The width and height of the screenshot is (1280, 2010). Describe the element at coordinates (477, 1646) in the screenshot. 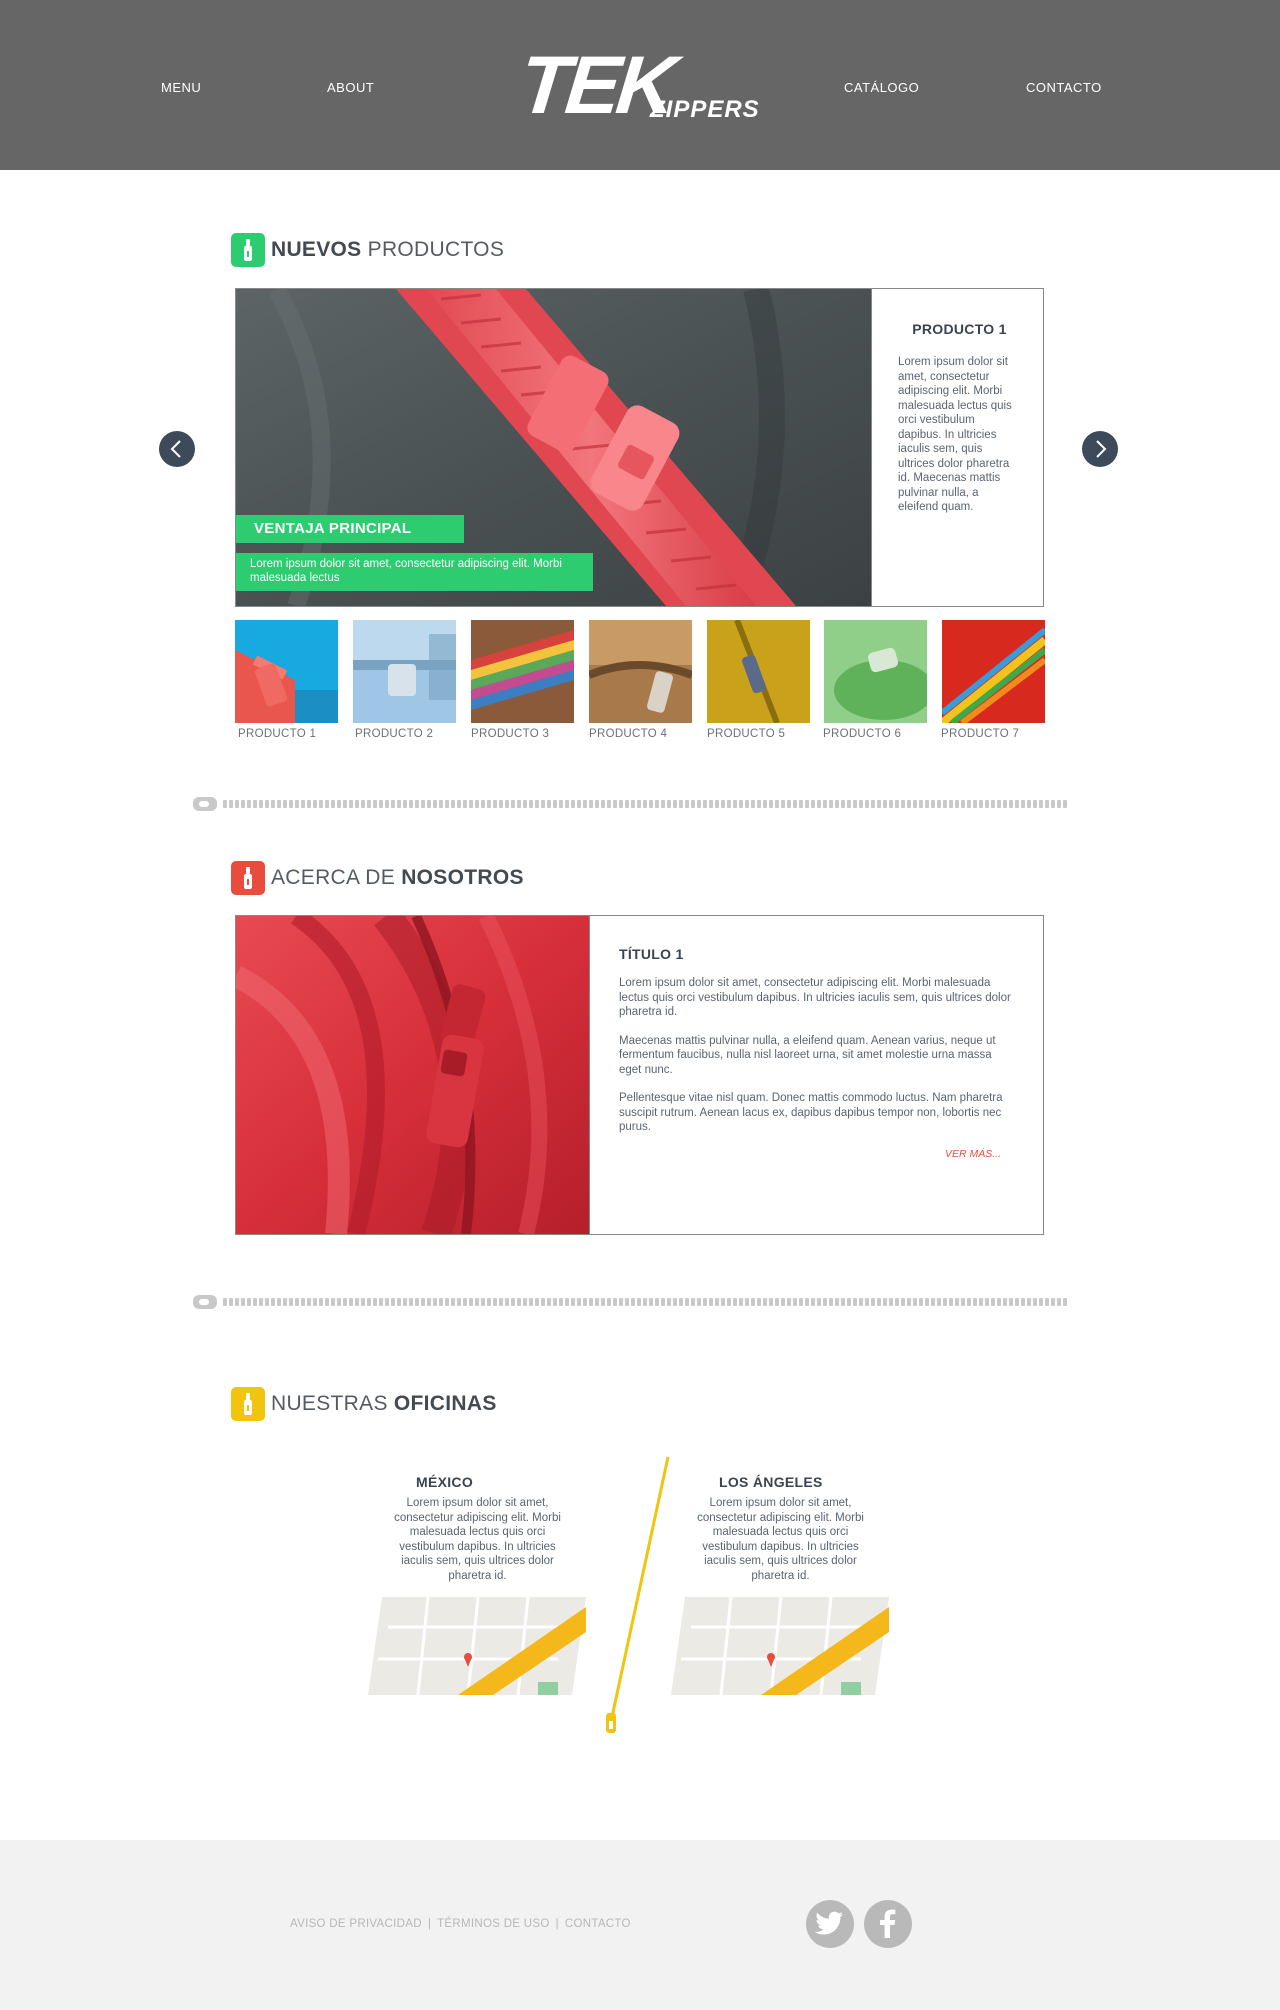

I see `office-map-mexico` at that location.